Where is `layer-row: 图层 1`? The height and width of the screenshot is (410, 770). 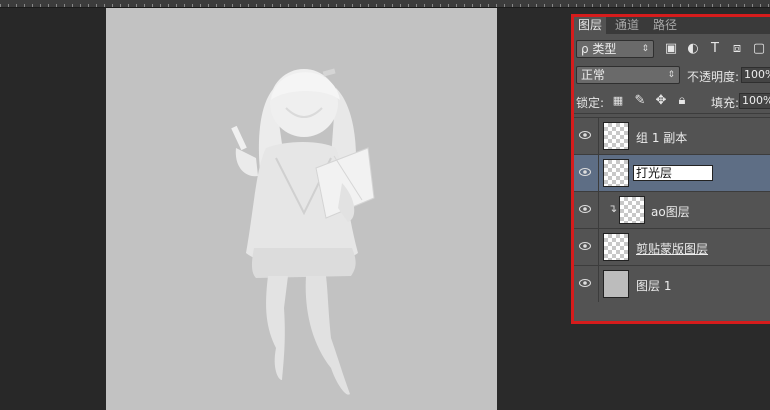
layer-row: 图层 1 is located at coordinates (670, 283).